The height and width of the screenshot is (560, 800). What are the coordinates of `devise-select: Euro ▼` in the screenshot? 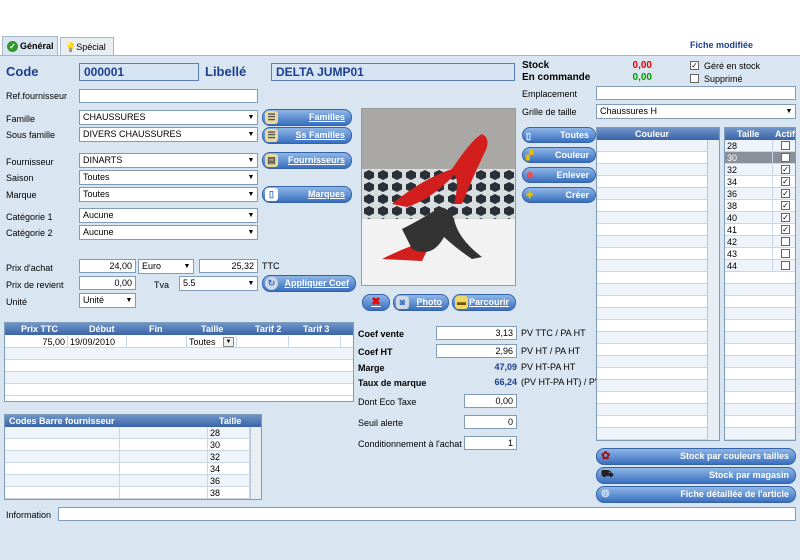 It's located at (166, 266).